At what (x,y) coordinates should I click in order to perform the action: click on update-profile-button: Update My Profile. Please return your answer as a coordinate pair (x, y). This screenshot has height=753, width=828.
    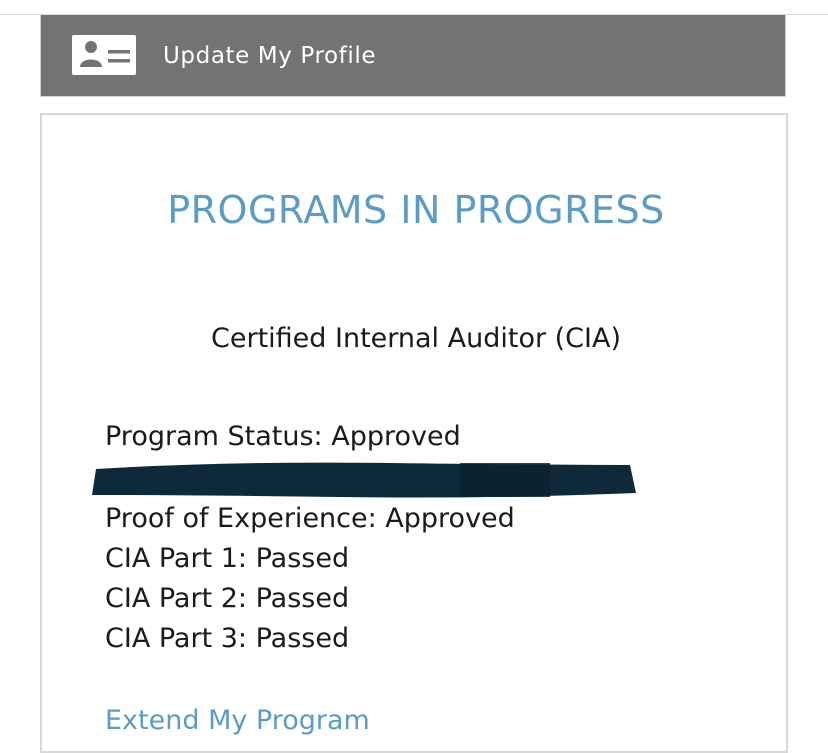
    Looking at the image, I should click on (413, 56).